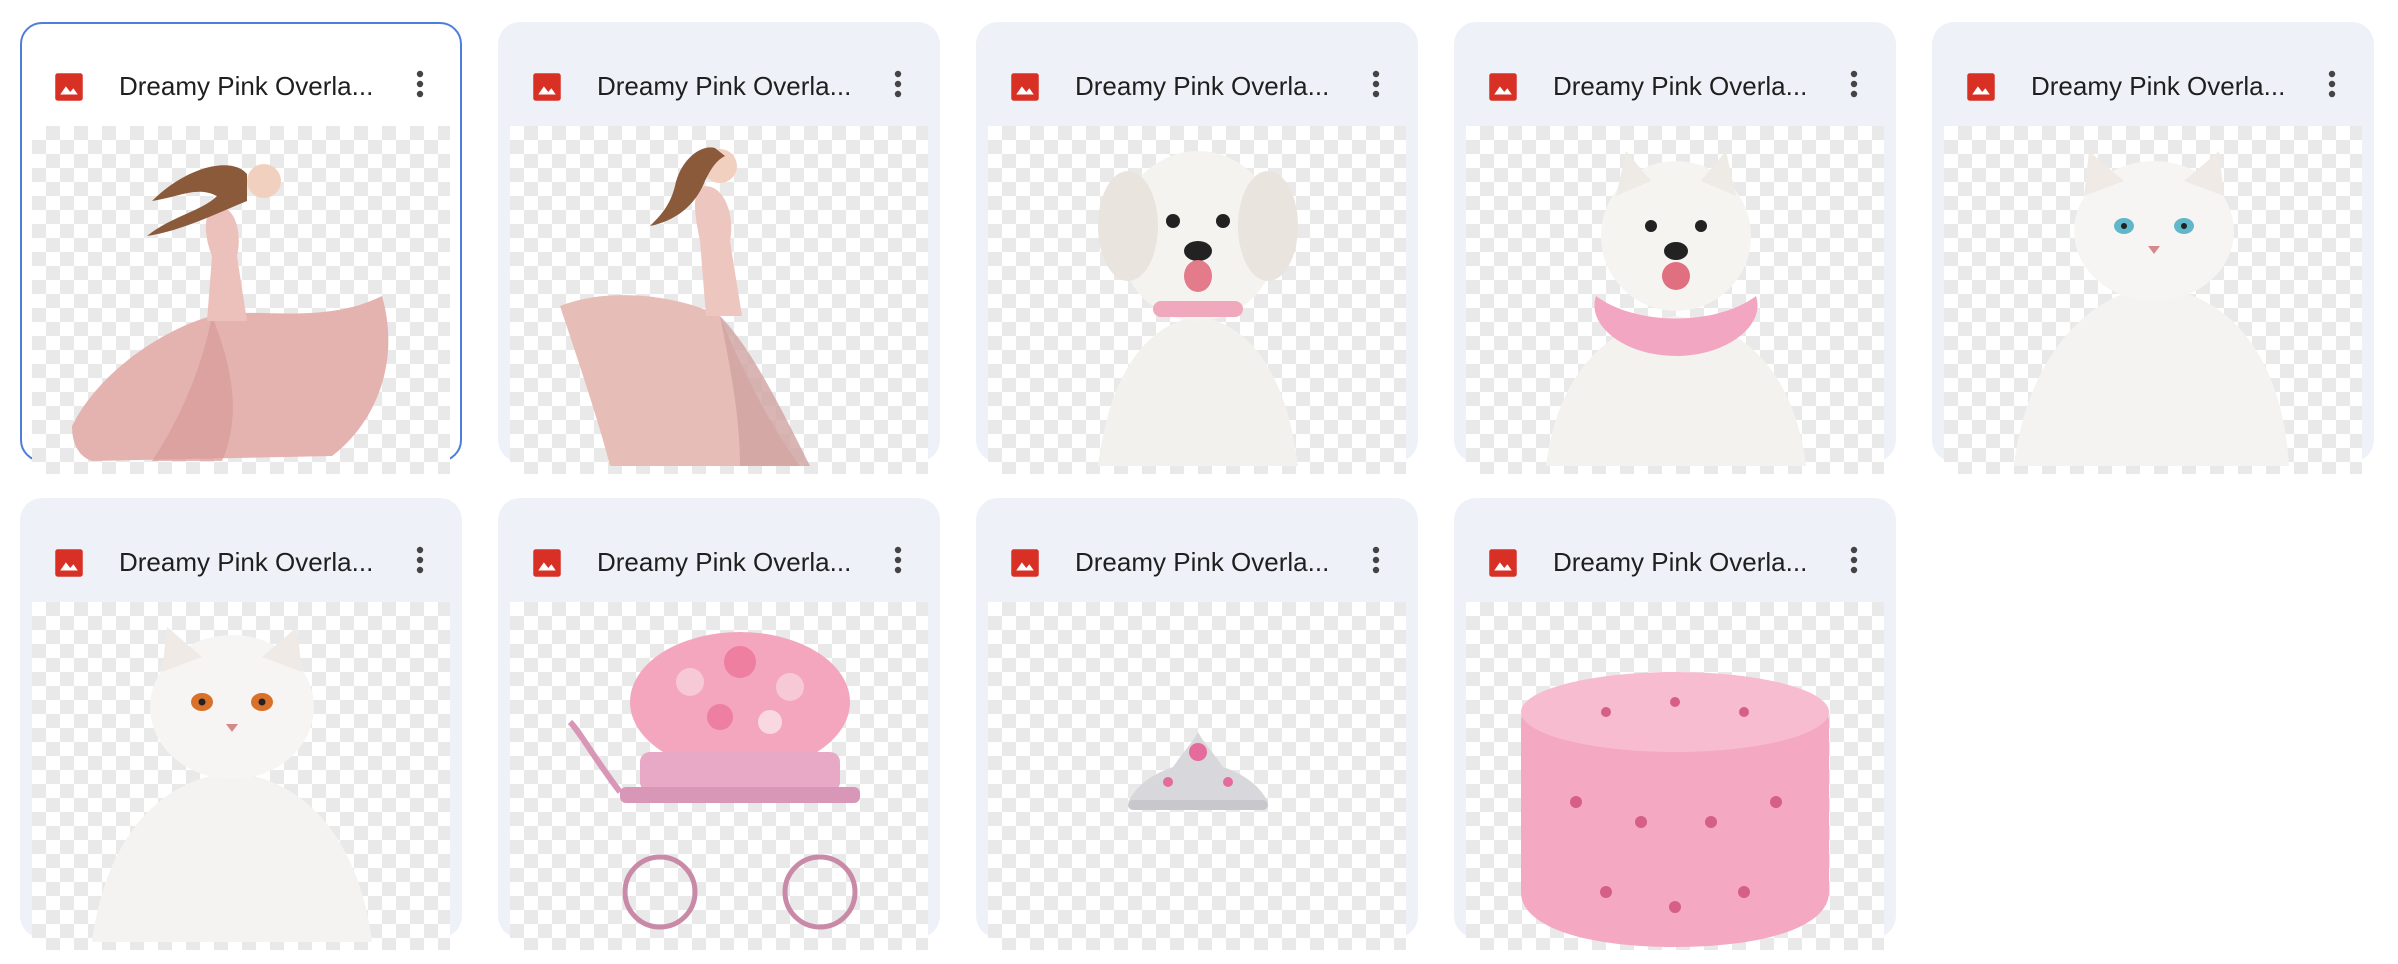 This screenshot has height=964, width=2398. What do you see at coordinates (1198, 308) in the screenshot?
I see `white-dog-image` at bounding box center [1198, 308].